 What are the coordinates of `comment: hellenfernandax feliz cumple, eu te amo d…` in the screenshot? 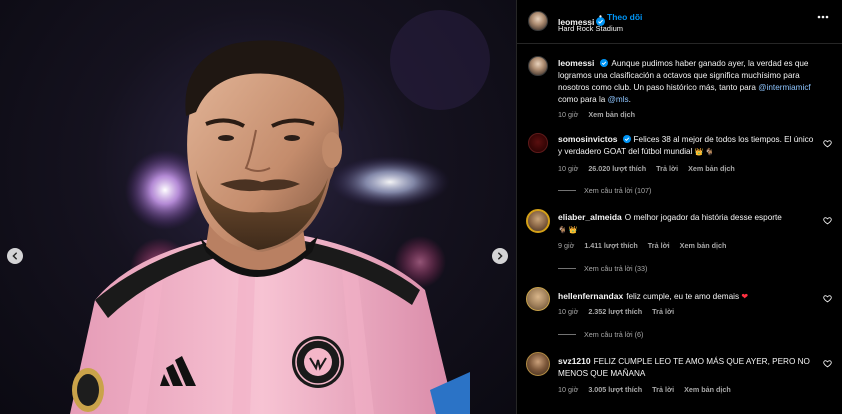 It's located at (686, 296).